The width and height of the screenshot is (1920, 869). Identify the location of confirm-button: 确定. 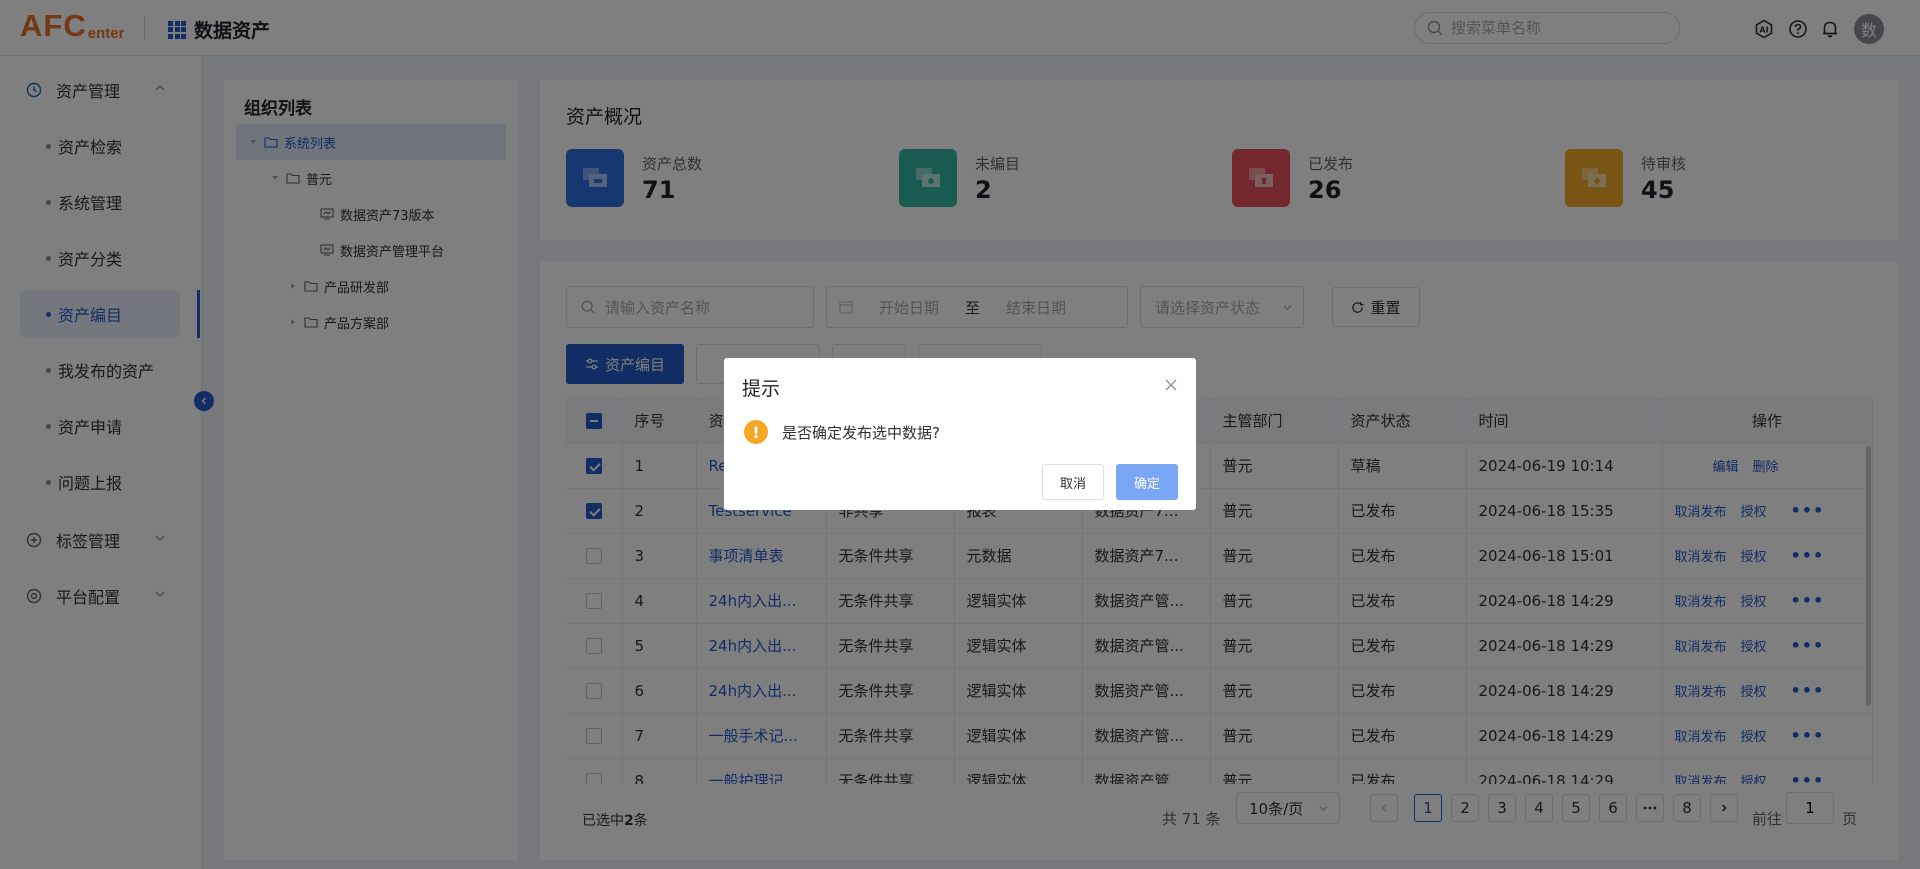
(1147, 482).